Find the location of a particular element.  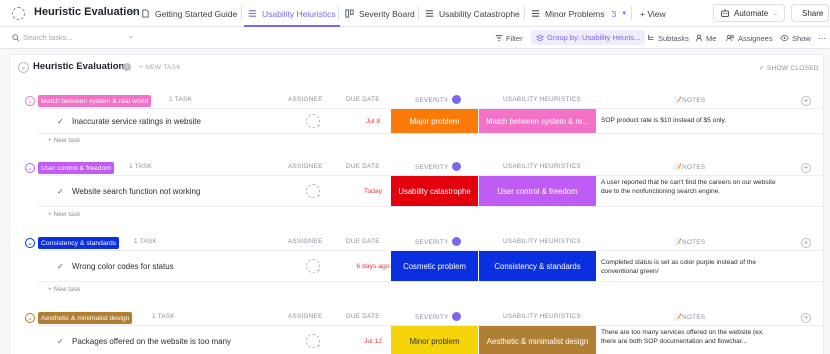

severity-cell: Cosmetic problem is located at coordinates (434, 266).